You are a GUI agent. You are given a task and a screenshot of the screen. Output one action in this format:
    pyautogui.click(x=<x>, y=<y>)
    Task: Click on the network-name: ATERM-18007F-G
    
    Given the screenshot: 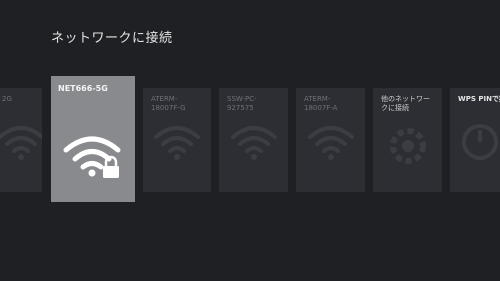 What is the action you would take?
    pyautogui.click(x=168, y=103)
    